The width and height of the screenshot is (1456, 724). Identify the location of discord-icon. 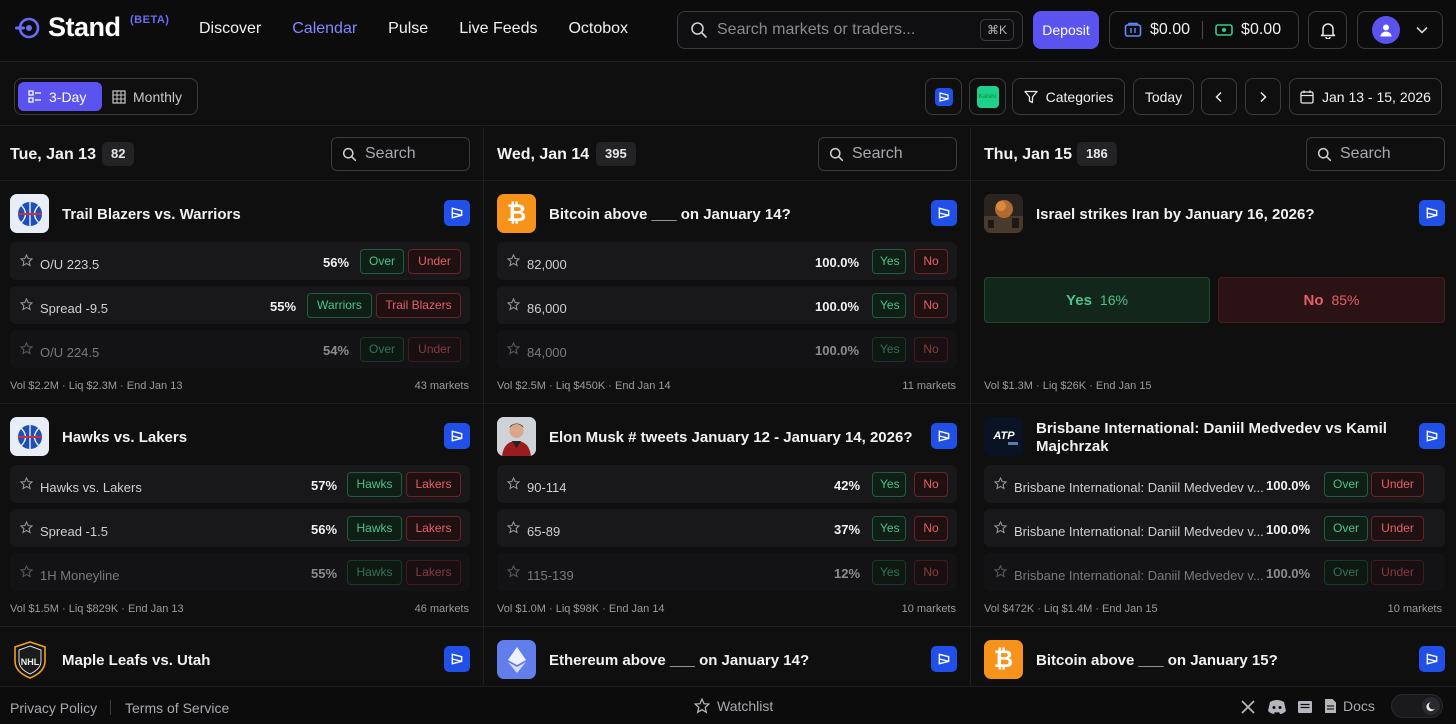
(1277, 707).